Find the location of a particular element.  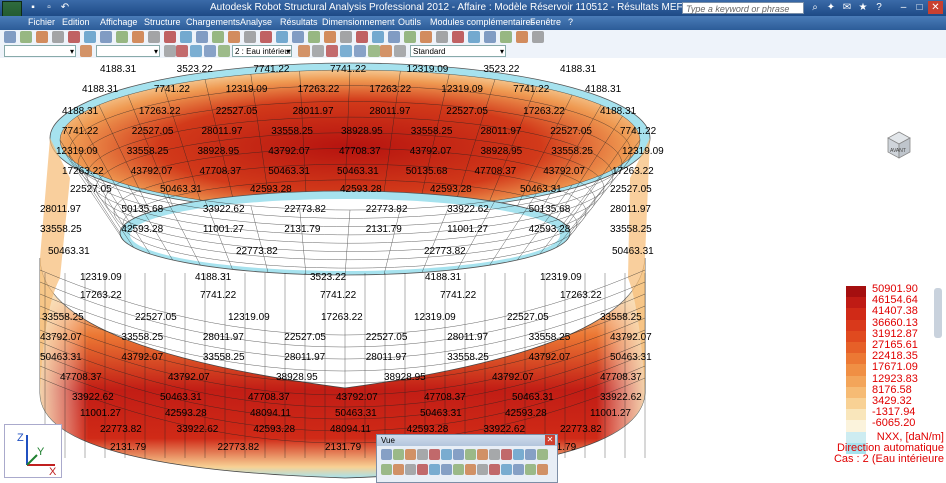

vue-panel-header: Vue ✕ is located at coordinates (467, 440).